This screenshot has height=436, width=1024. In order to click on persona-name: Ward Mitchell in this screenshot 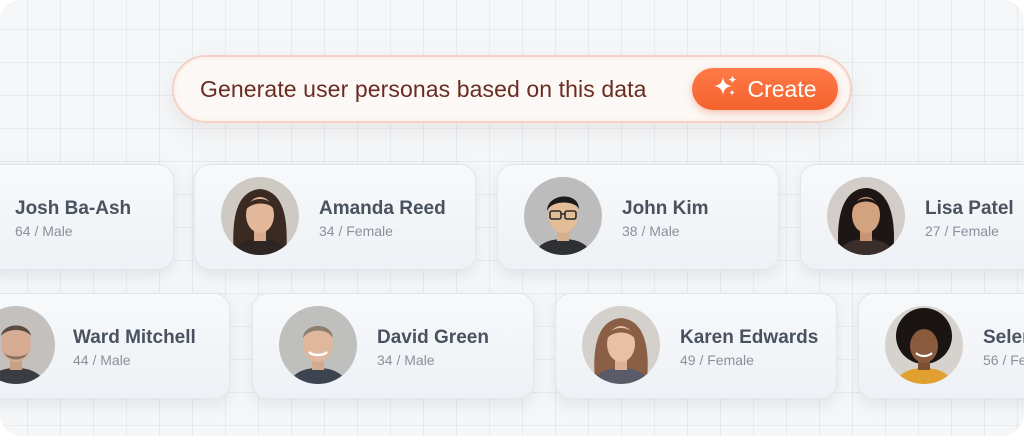, I will do `click(134, 337)`.